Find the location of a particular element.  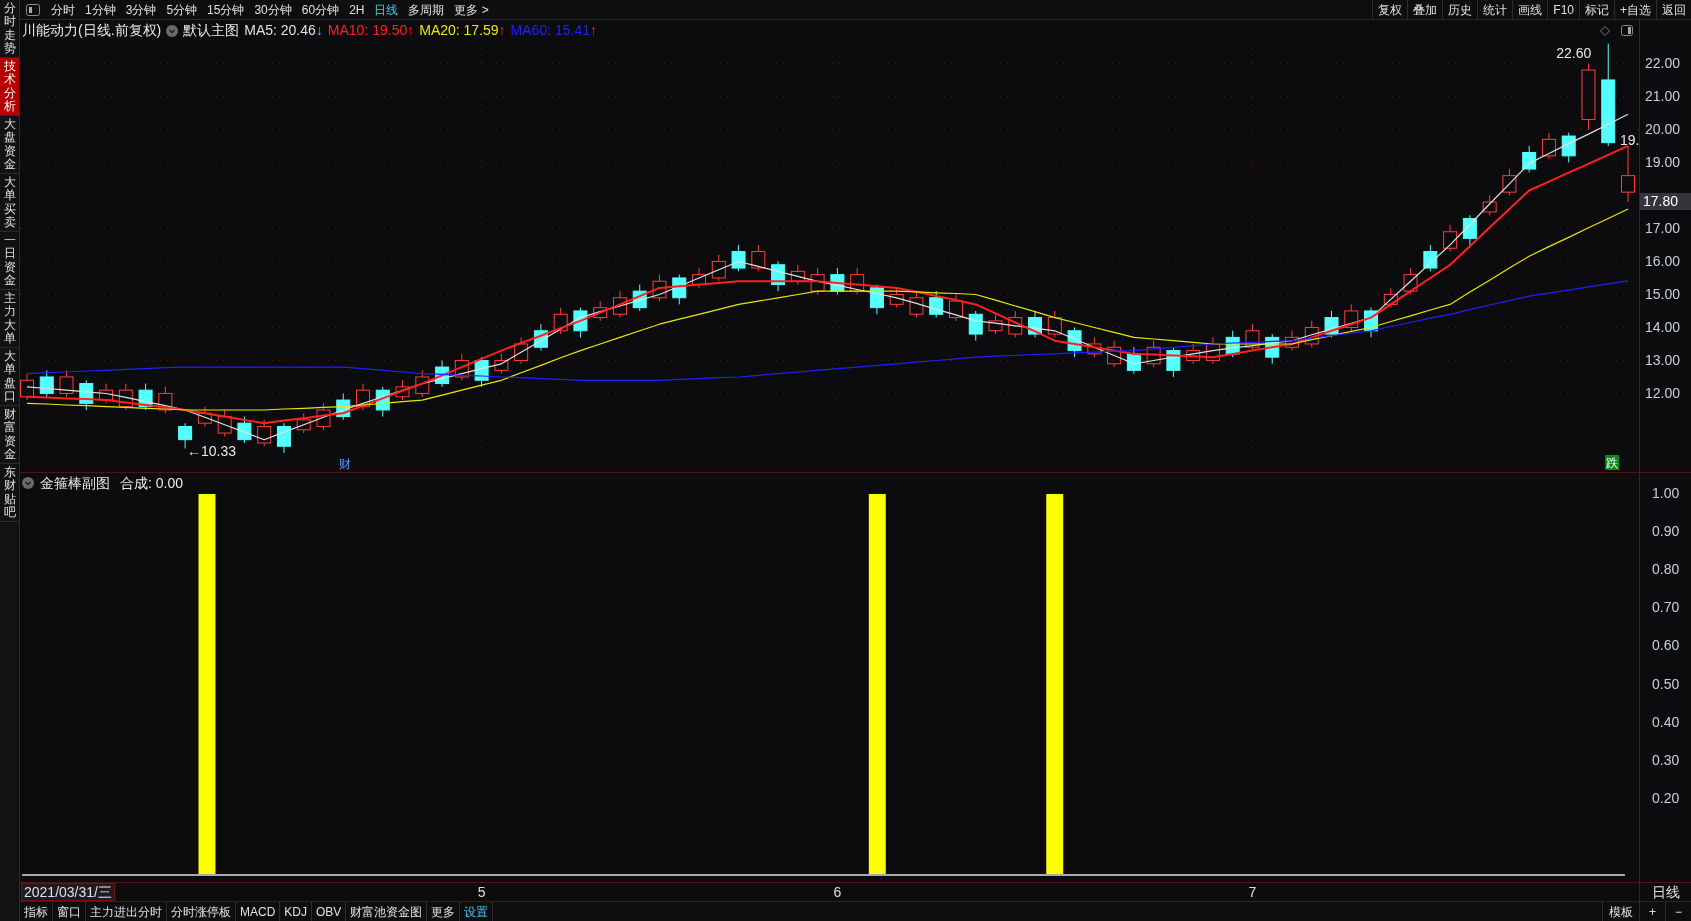

template-name: 默认主图 is located at coordinates (211, 30).